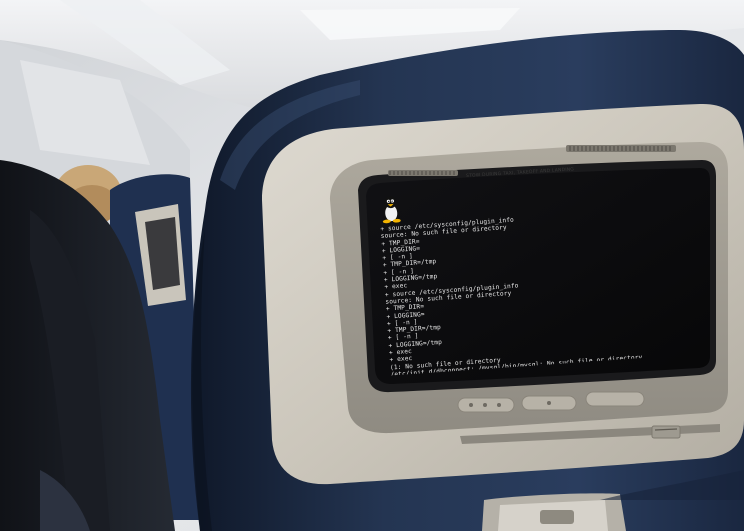  I want to click on linux-penguin-icon, so click(391, 210).